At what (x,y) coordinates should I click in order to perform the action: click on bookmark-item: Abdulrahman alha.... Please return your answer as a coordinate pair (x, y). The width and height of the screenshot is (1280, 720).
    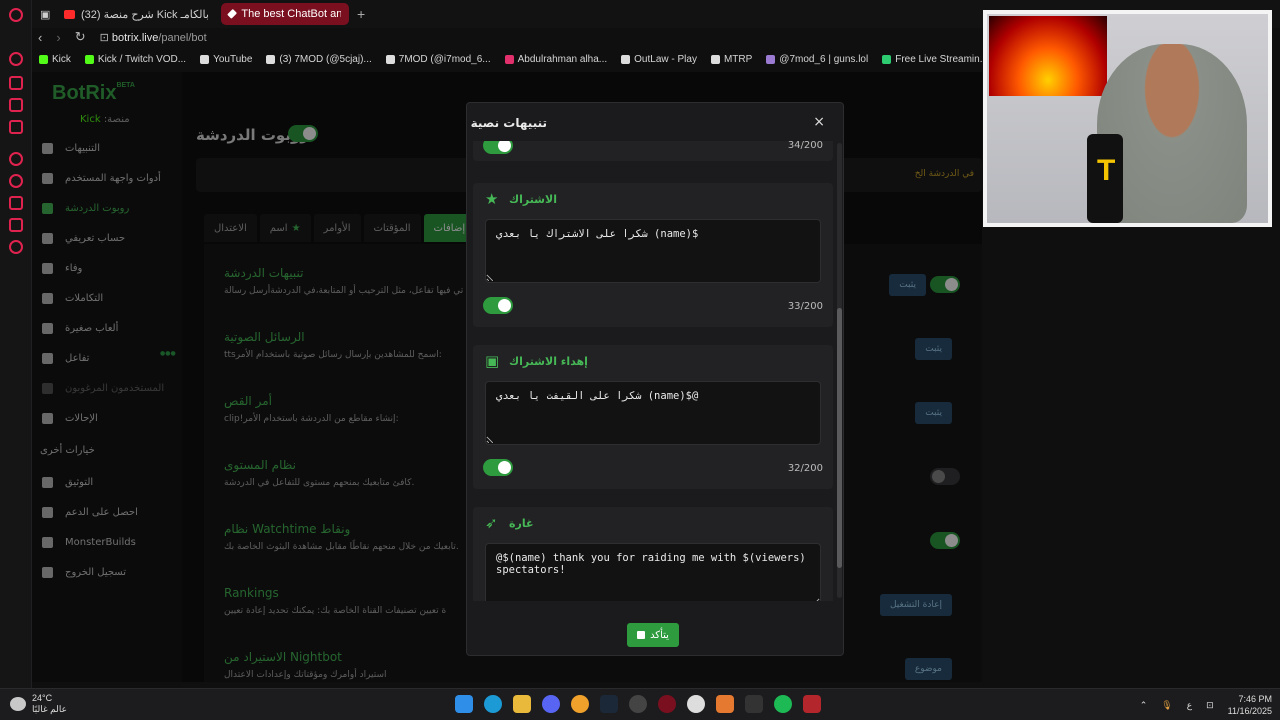
    Looking at the image, I should click on (556, 59).